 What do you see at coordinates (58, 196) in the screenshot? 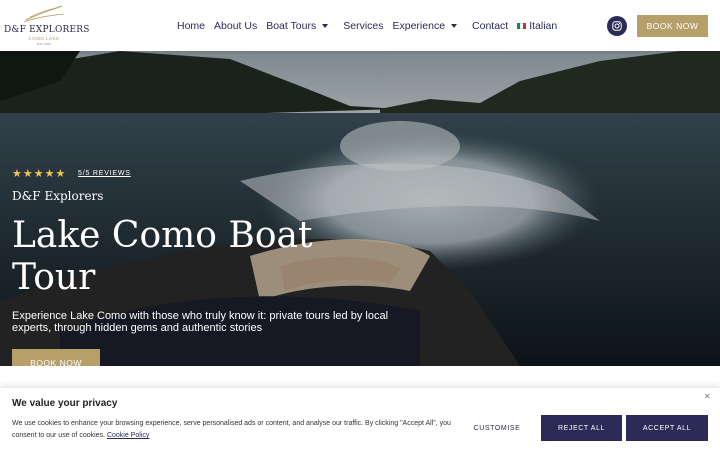
I see `hero-brand: D&F Explorers` at bounding box center [58, 196].